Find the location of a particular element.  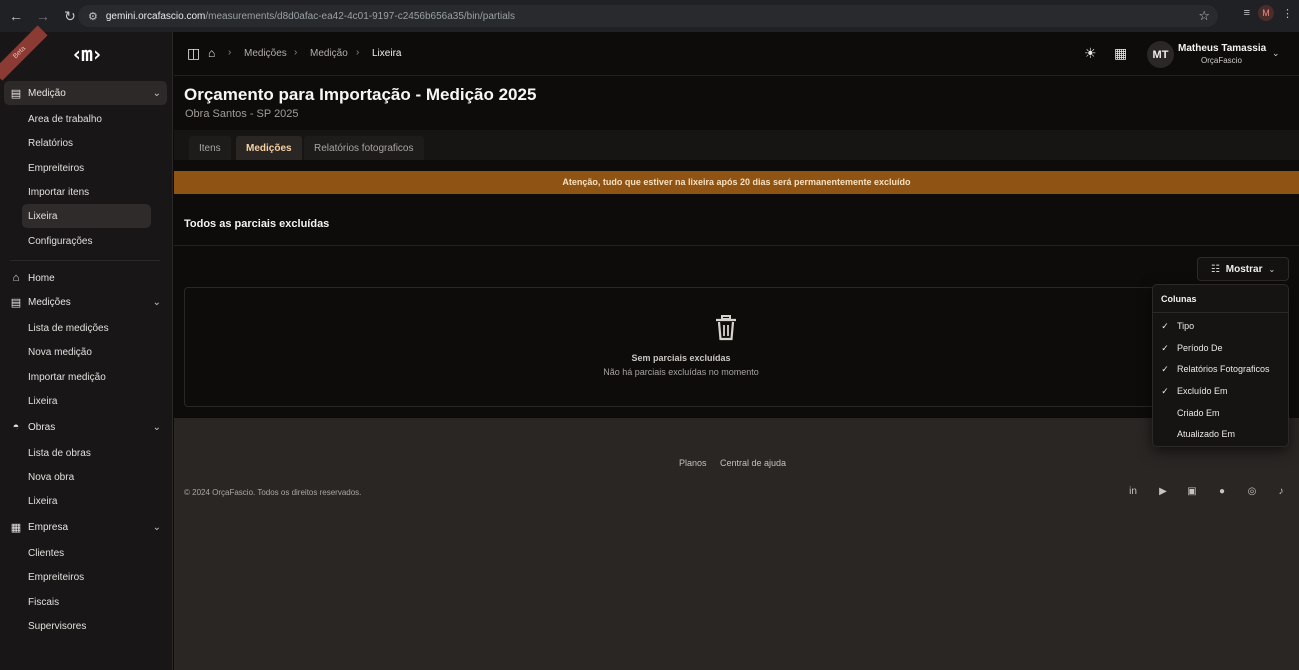

sidebar-item-nova-medicao: Nova medição is located at coordinates (86, 352).